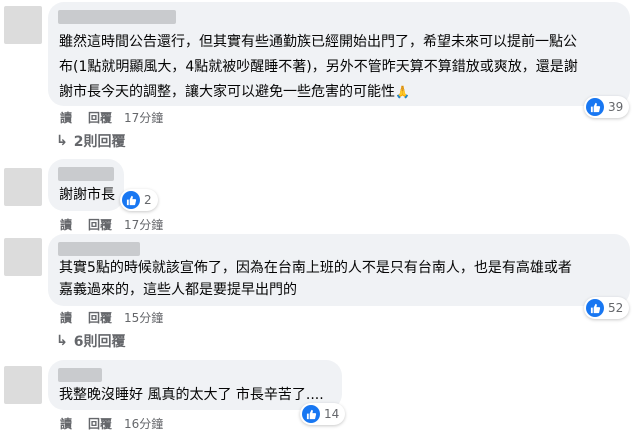  What do you see at coordinates (99, 342) in the screenshot?
I see `replies-label: 6則回覆` at bounding box center [99, 342].